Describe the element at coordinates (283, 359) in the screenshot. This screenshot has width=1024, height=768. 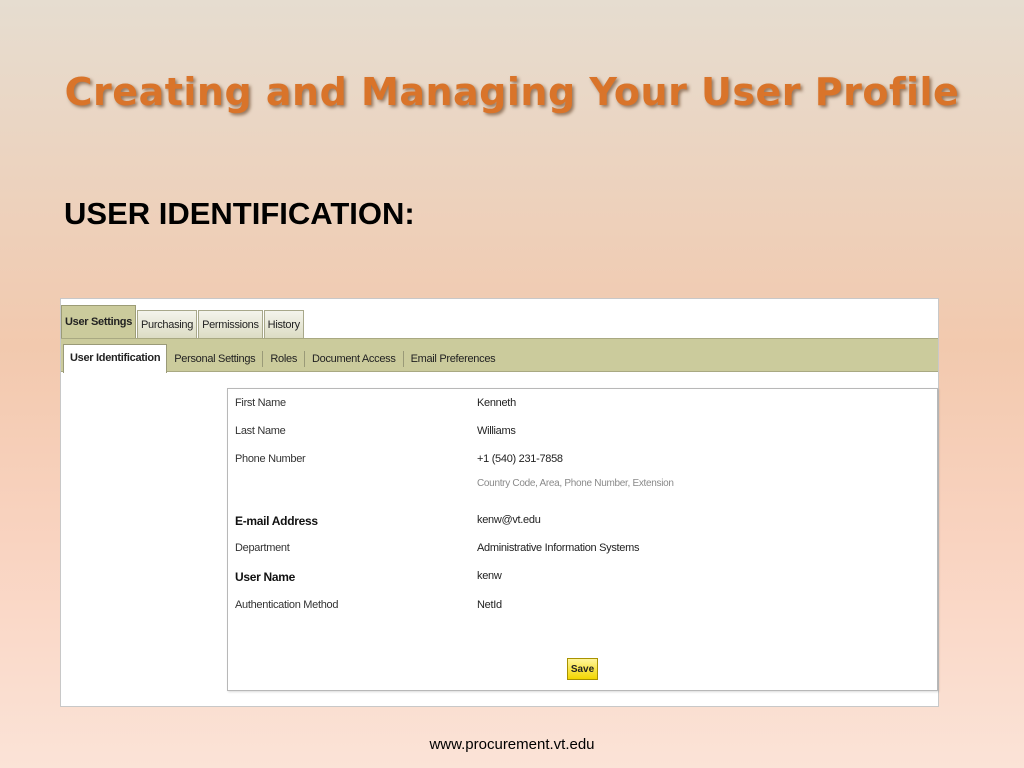
I see `subtab-roles: Roles` at that location.